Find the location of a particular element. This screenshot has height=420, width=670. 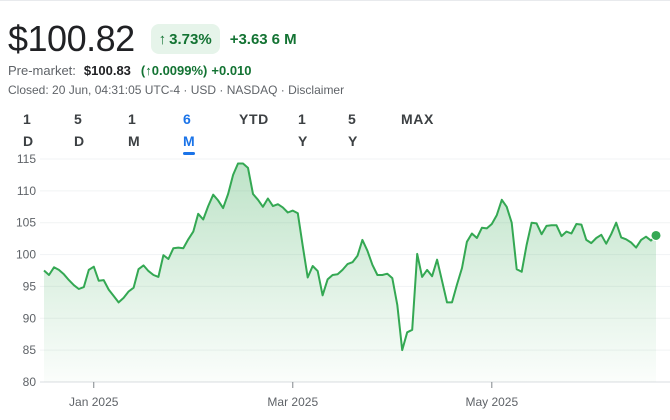

y-tick-label: 95 is located at coordinates (30, 286).